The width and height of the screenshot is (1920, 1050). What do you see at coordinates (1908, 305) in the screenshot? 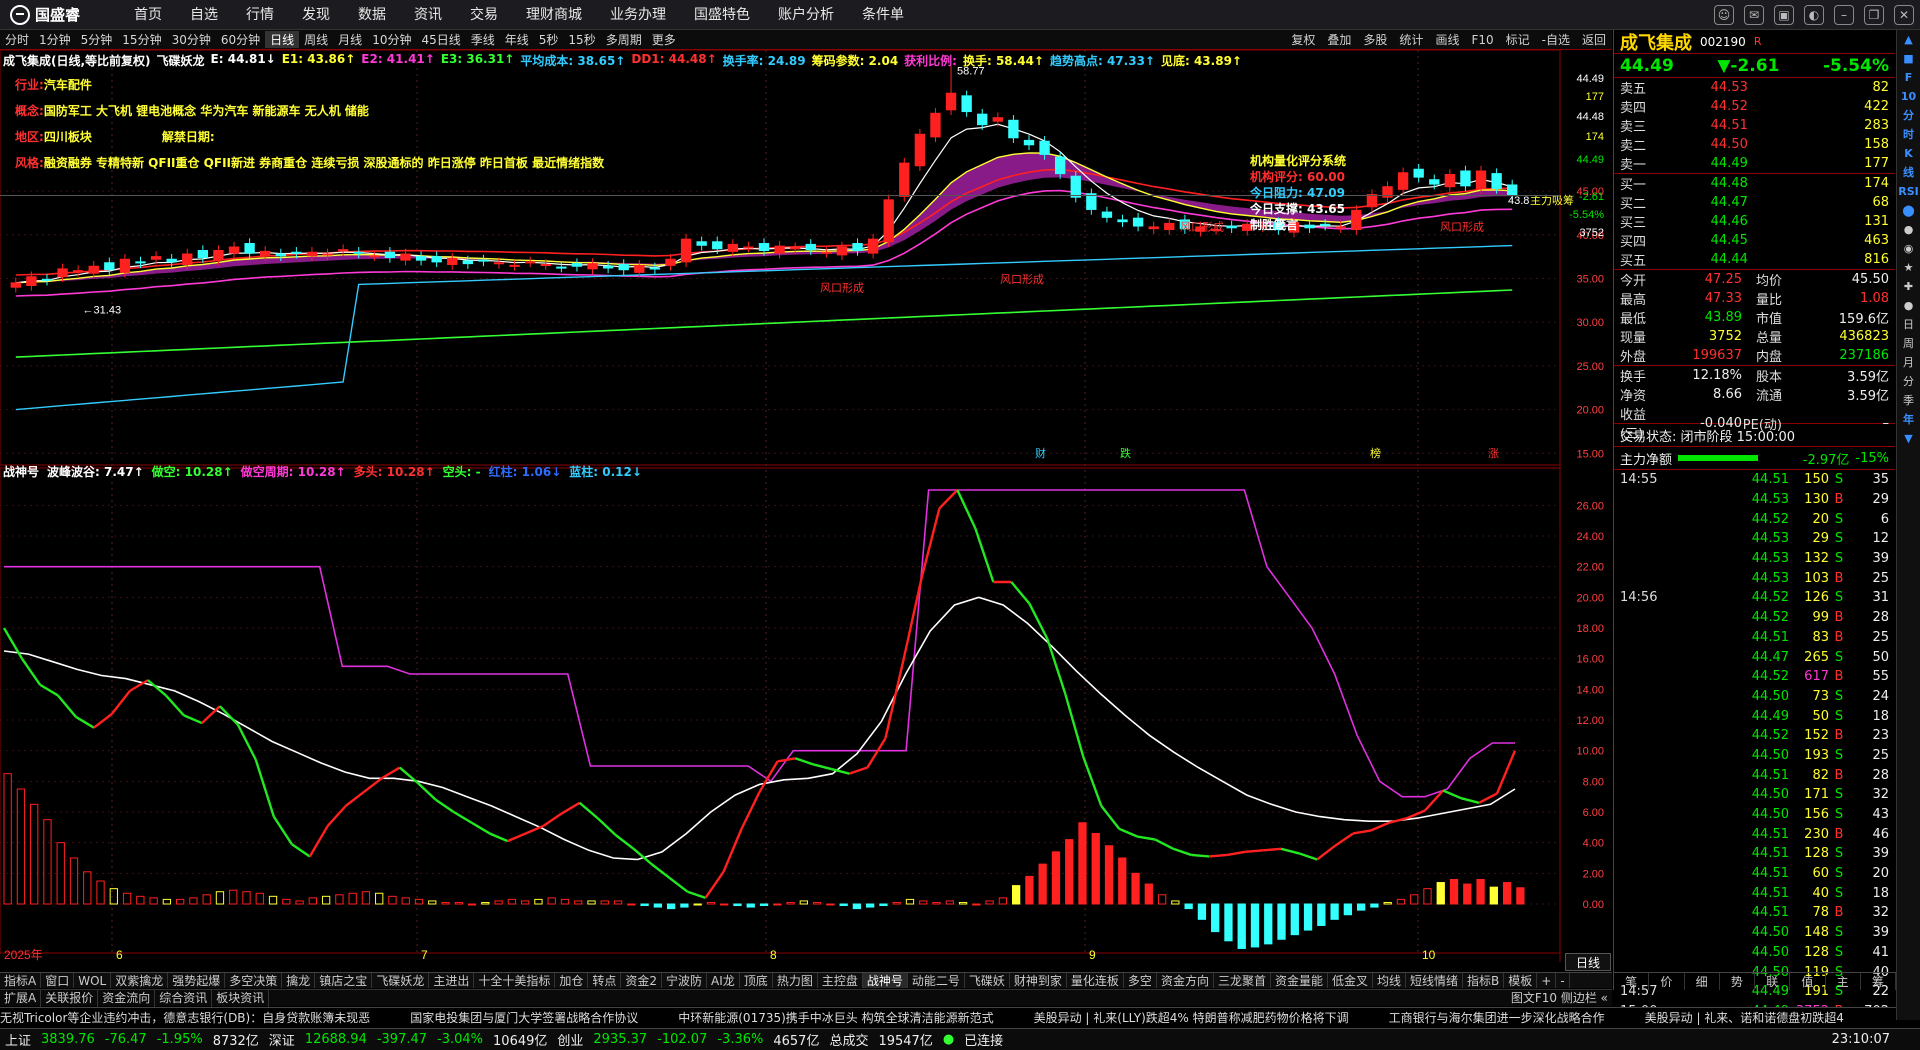
I see `side-tool-14: ●` at bounding box center [1908, 305].